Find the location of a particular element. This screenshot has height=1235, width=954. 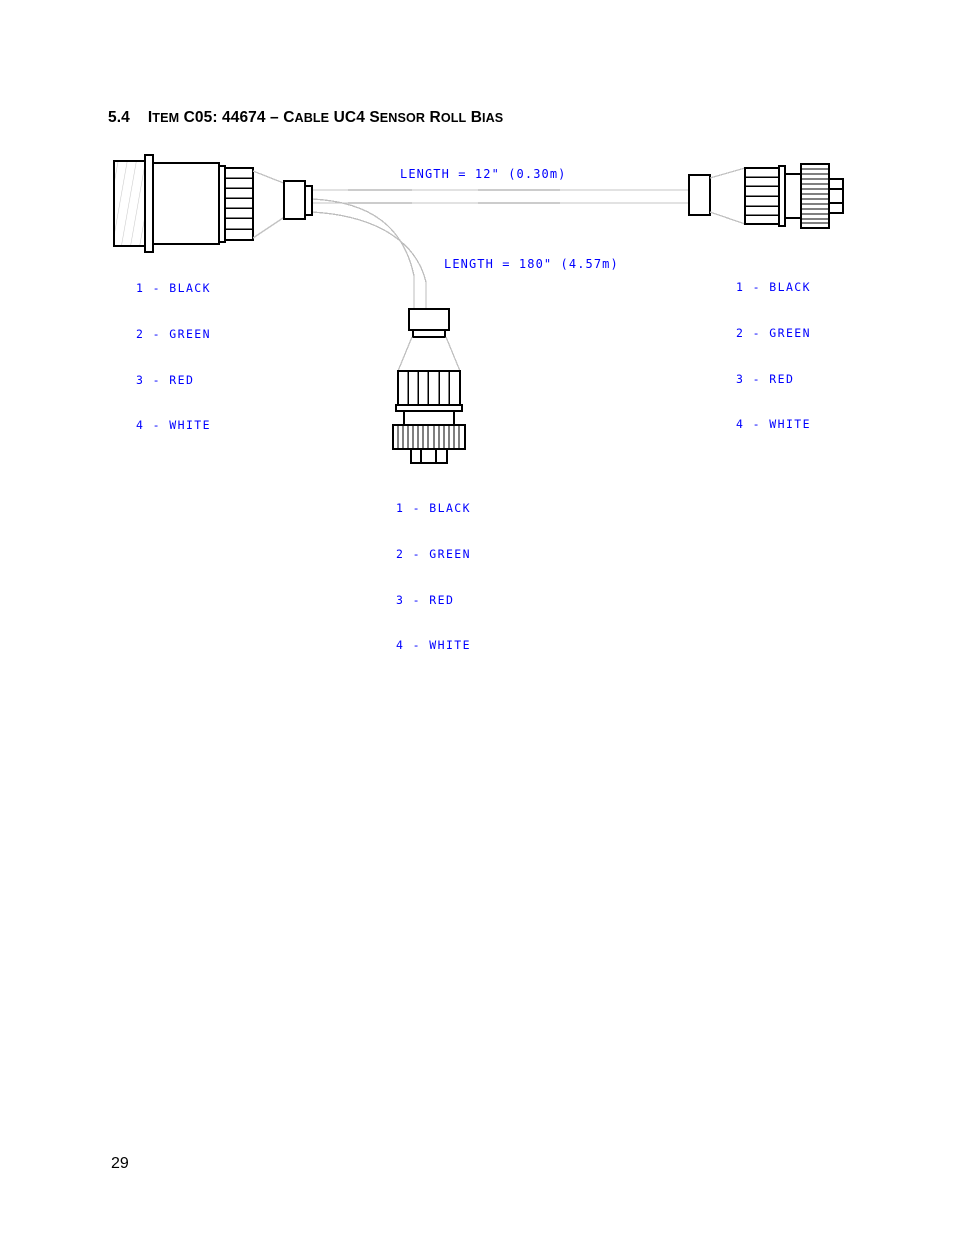

bottom-connector is located at coordinates (429, 386).